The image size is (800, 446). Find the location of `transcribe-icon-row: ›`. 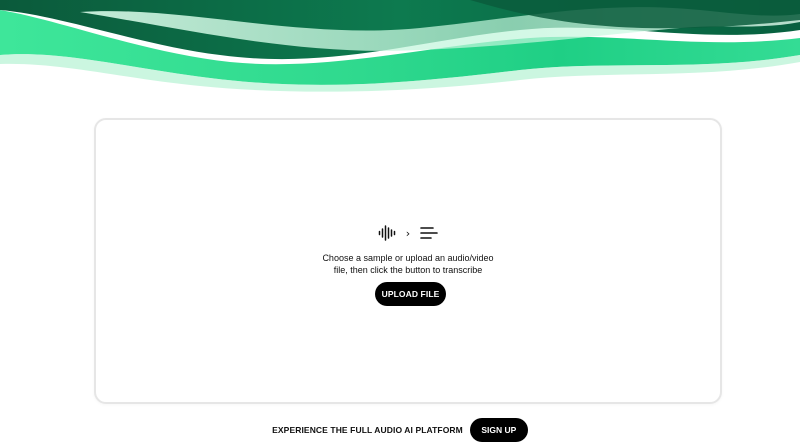

transcribe-icon-row: › is located at coordinates (408, 233).